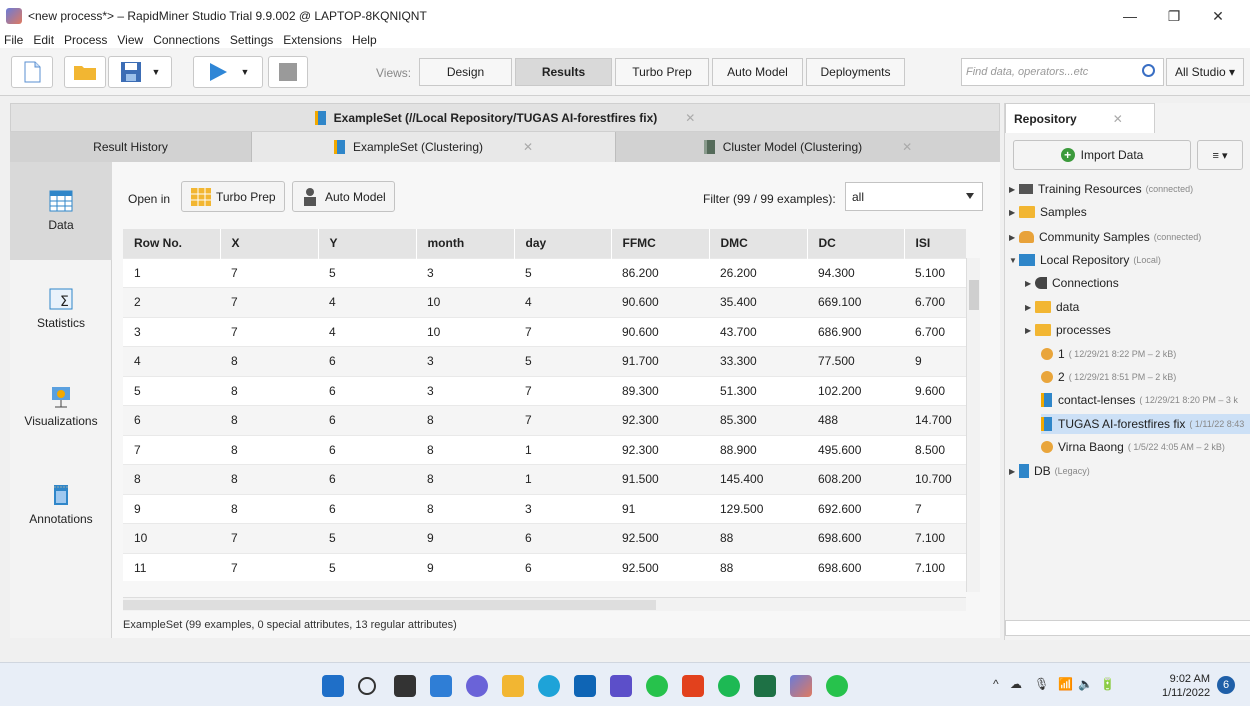 Image resolution: width=1250 pixels, height=706 pixels. I want to click on table-horizontal-scrollbar, so click(544, 604).